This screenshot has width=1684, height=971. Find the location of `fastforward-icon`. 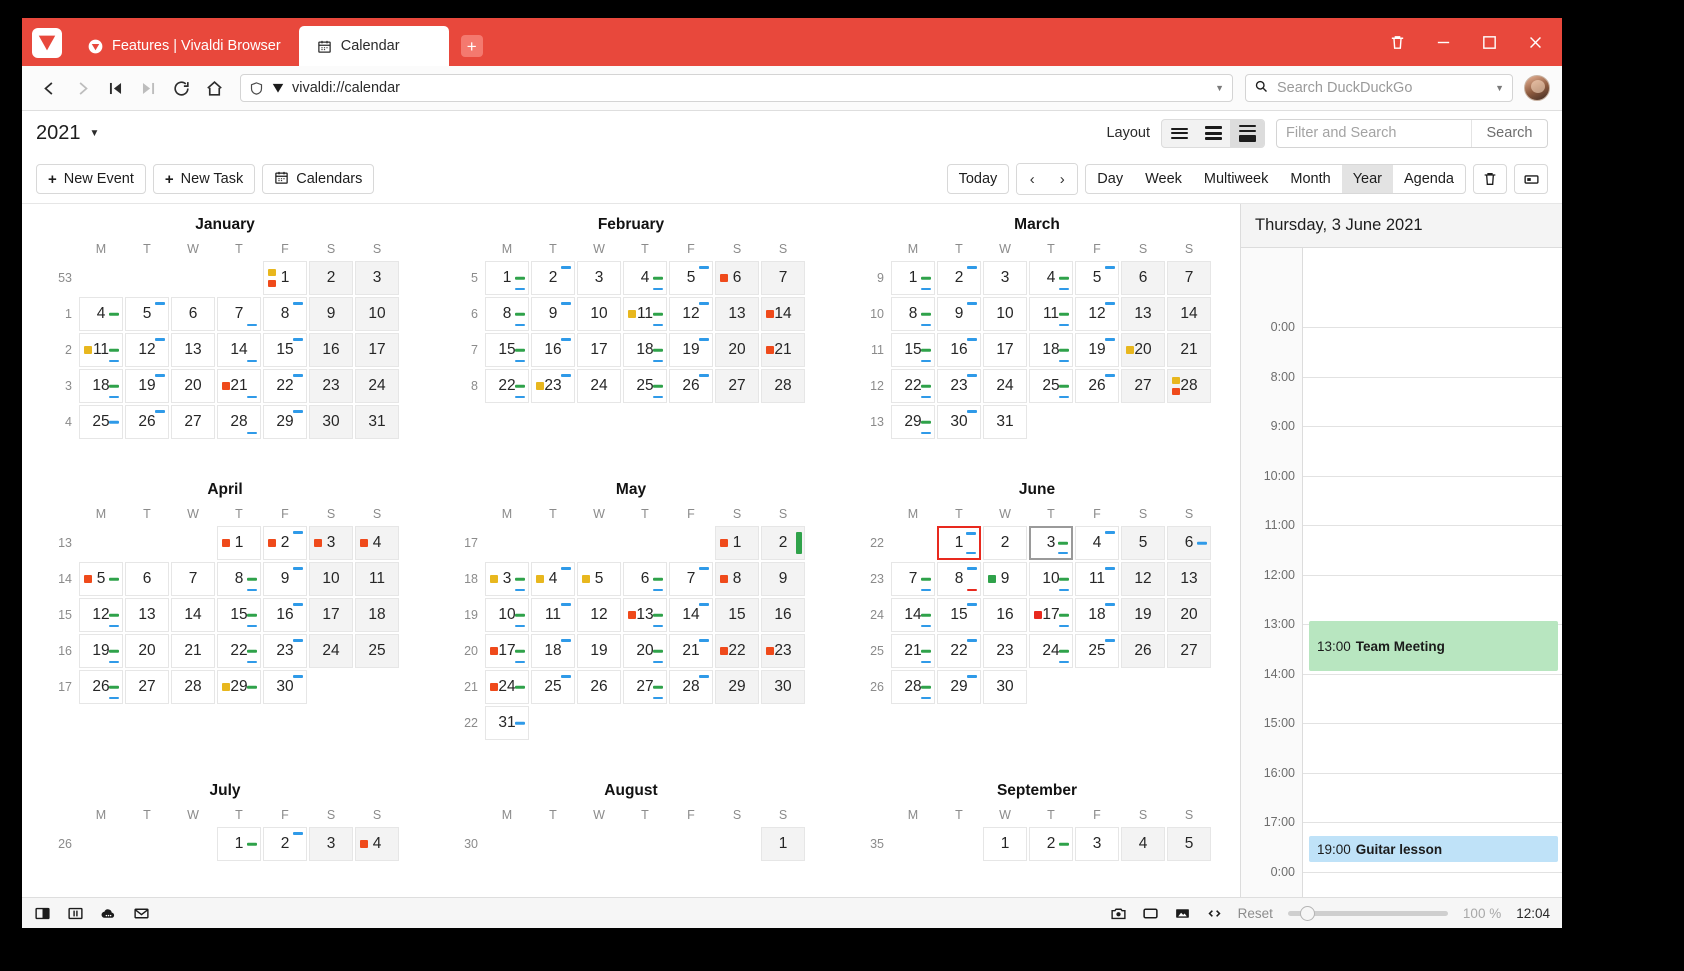

fastforward-icon is located at coordinates (148, 88).